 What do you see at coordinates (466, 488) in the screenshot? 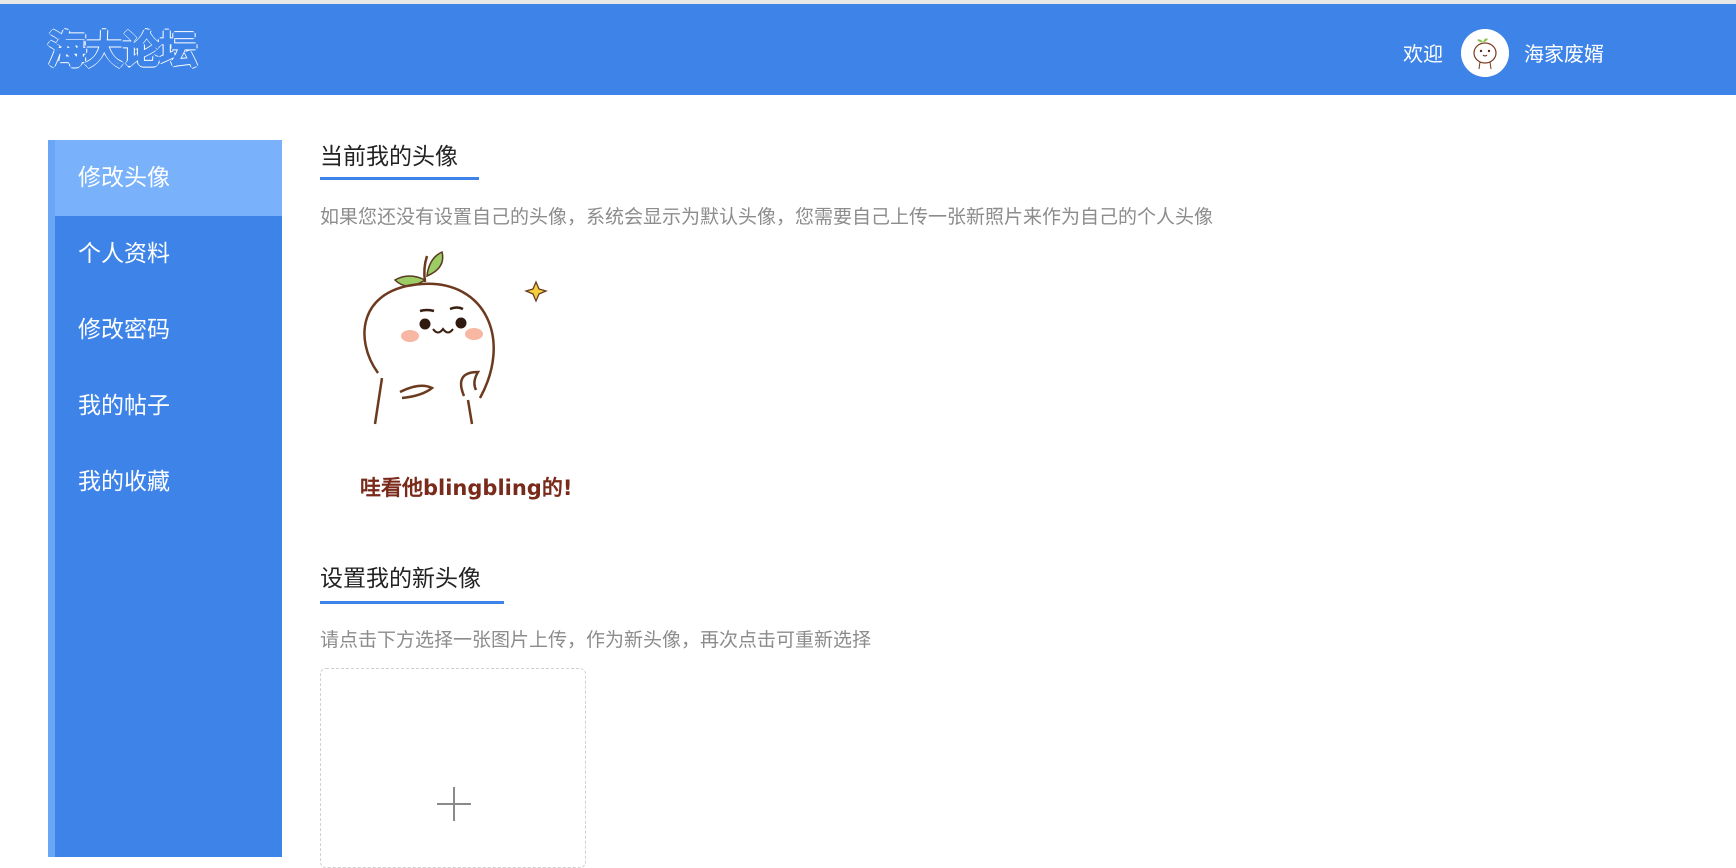
I see `avatar-caption: 哇看他blingbling的!` at bounding box center [466, 488].